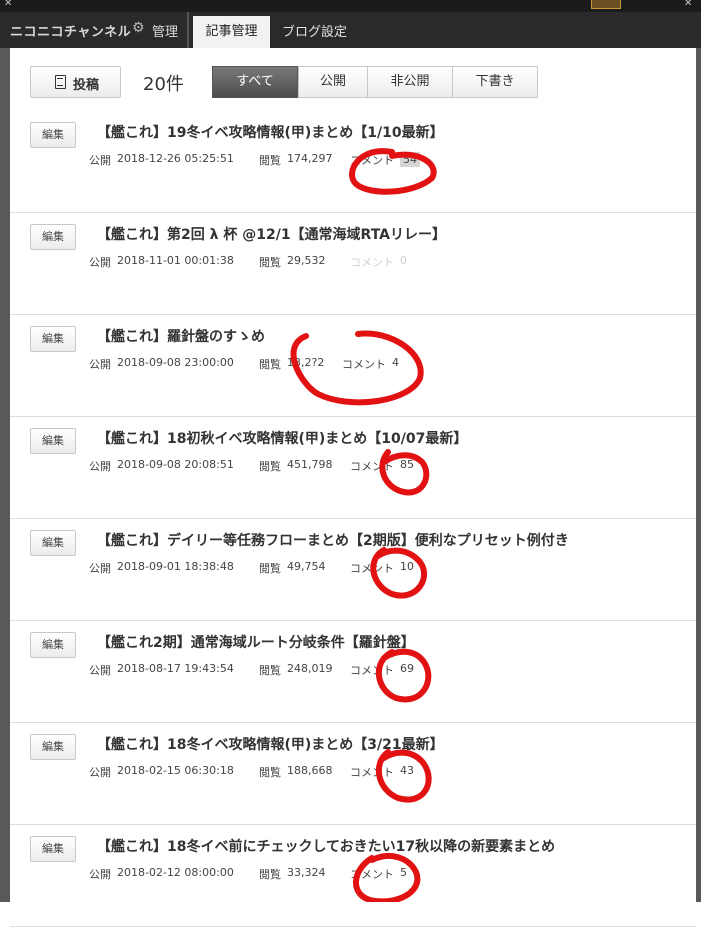 This screenshot has width=701, height=927. I want to click on article-title: 【艦これ】18冬イベ前にチェックしておきたい17秋以降の新要素まとめ, so click(326, 846).